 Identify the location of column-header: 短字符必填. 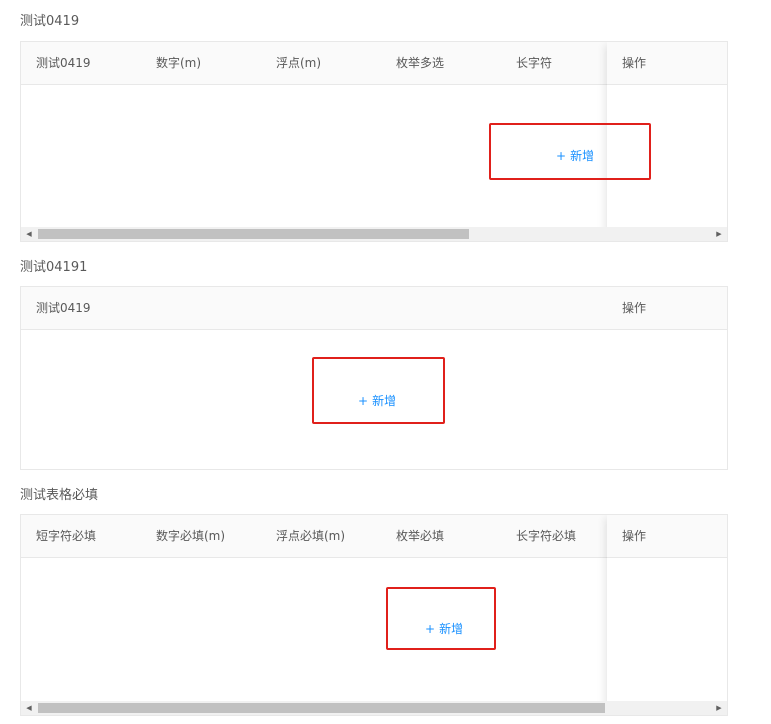
(66, 536).